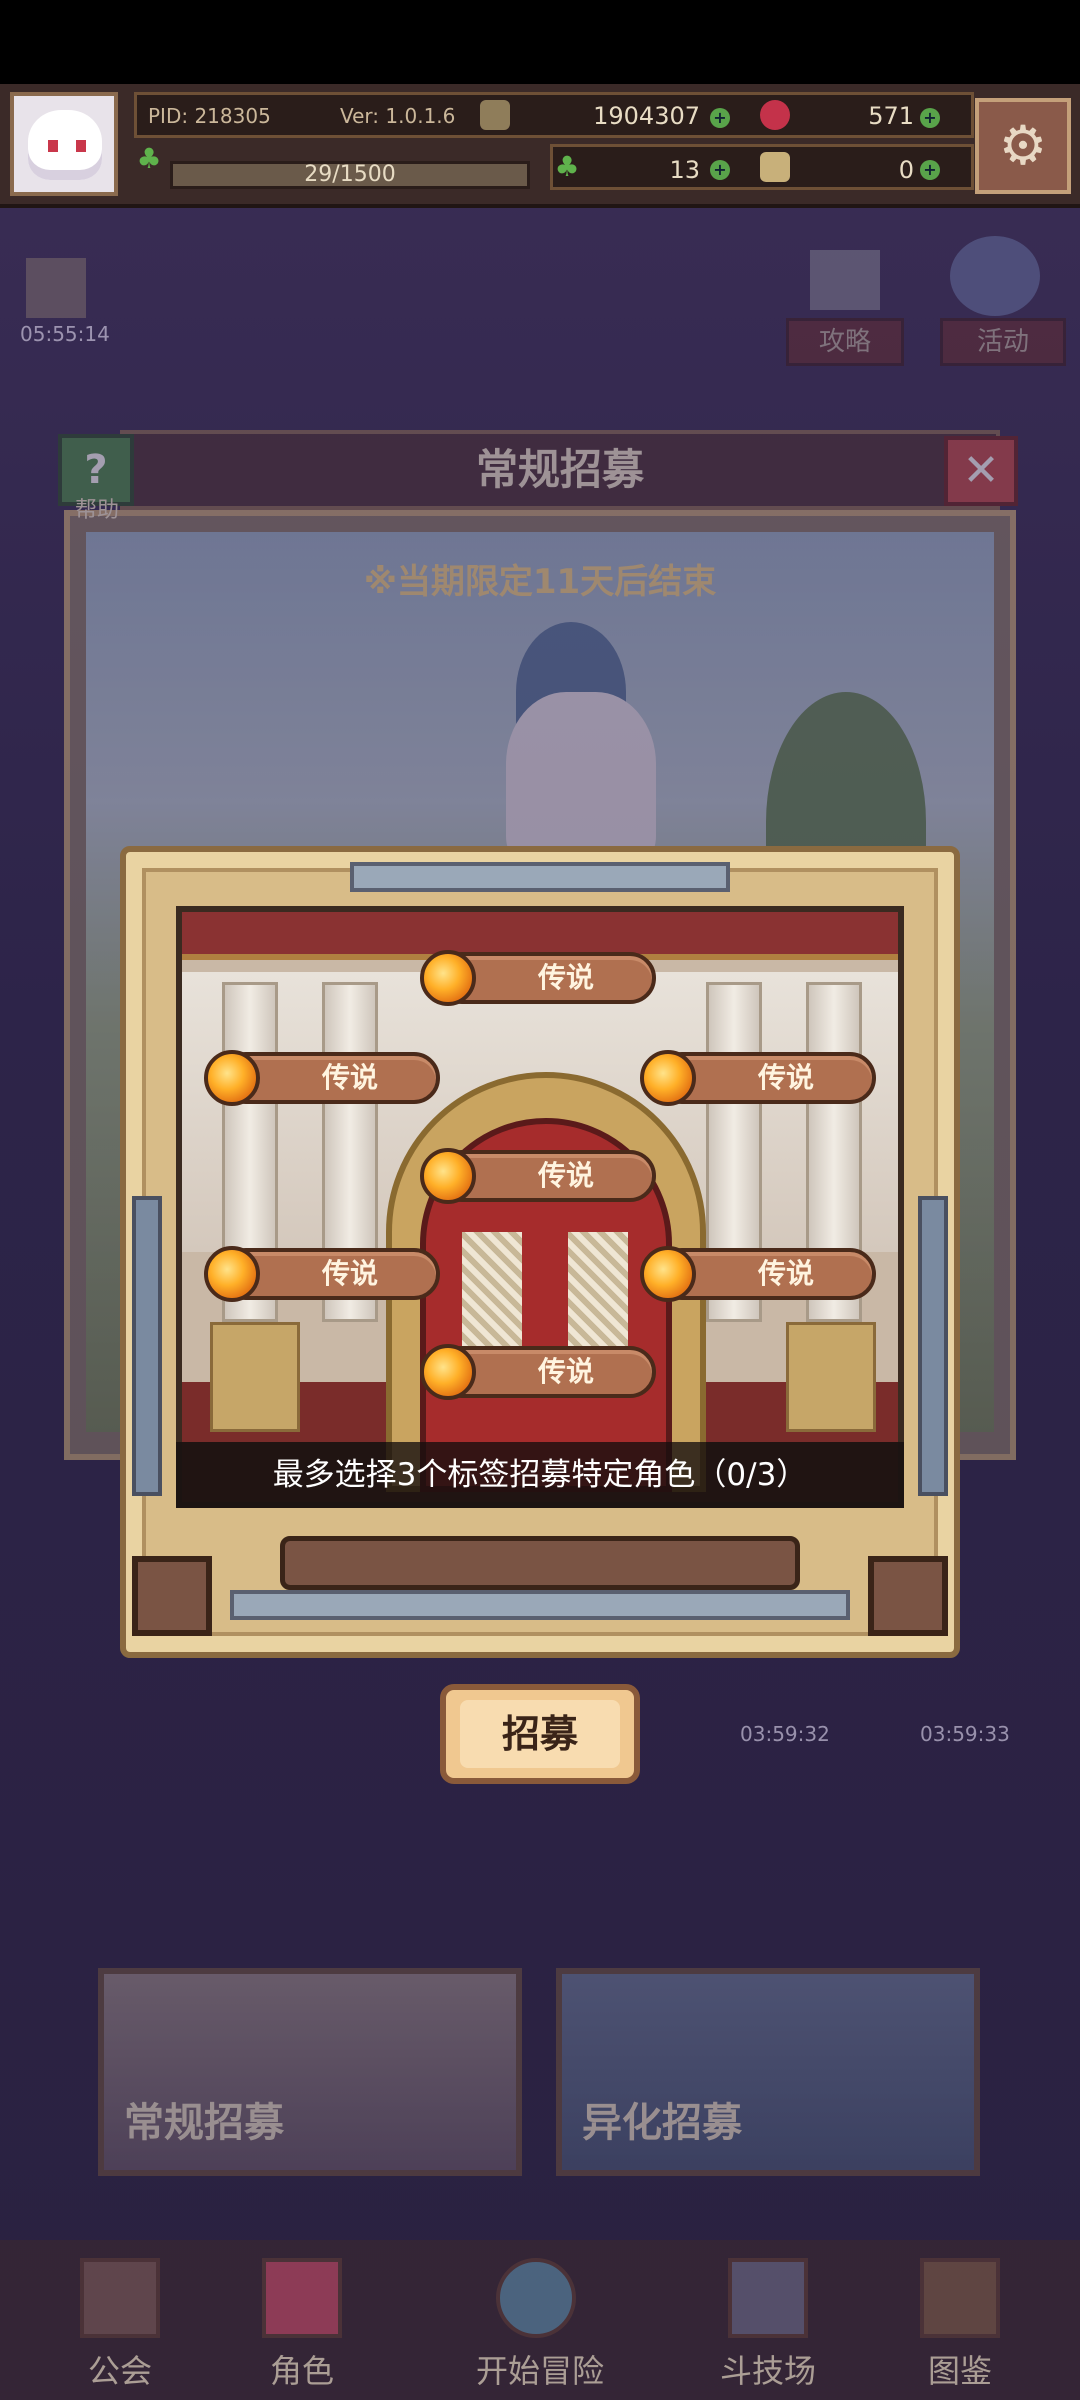 This screenshot has width=1080, height=2400. What do you see at coordinates (540, 582) in the screenshot?
I see `limited-notice: ※当期限定11天后结束` at bounding box center [540, 582].